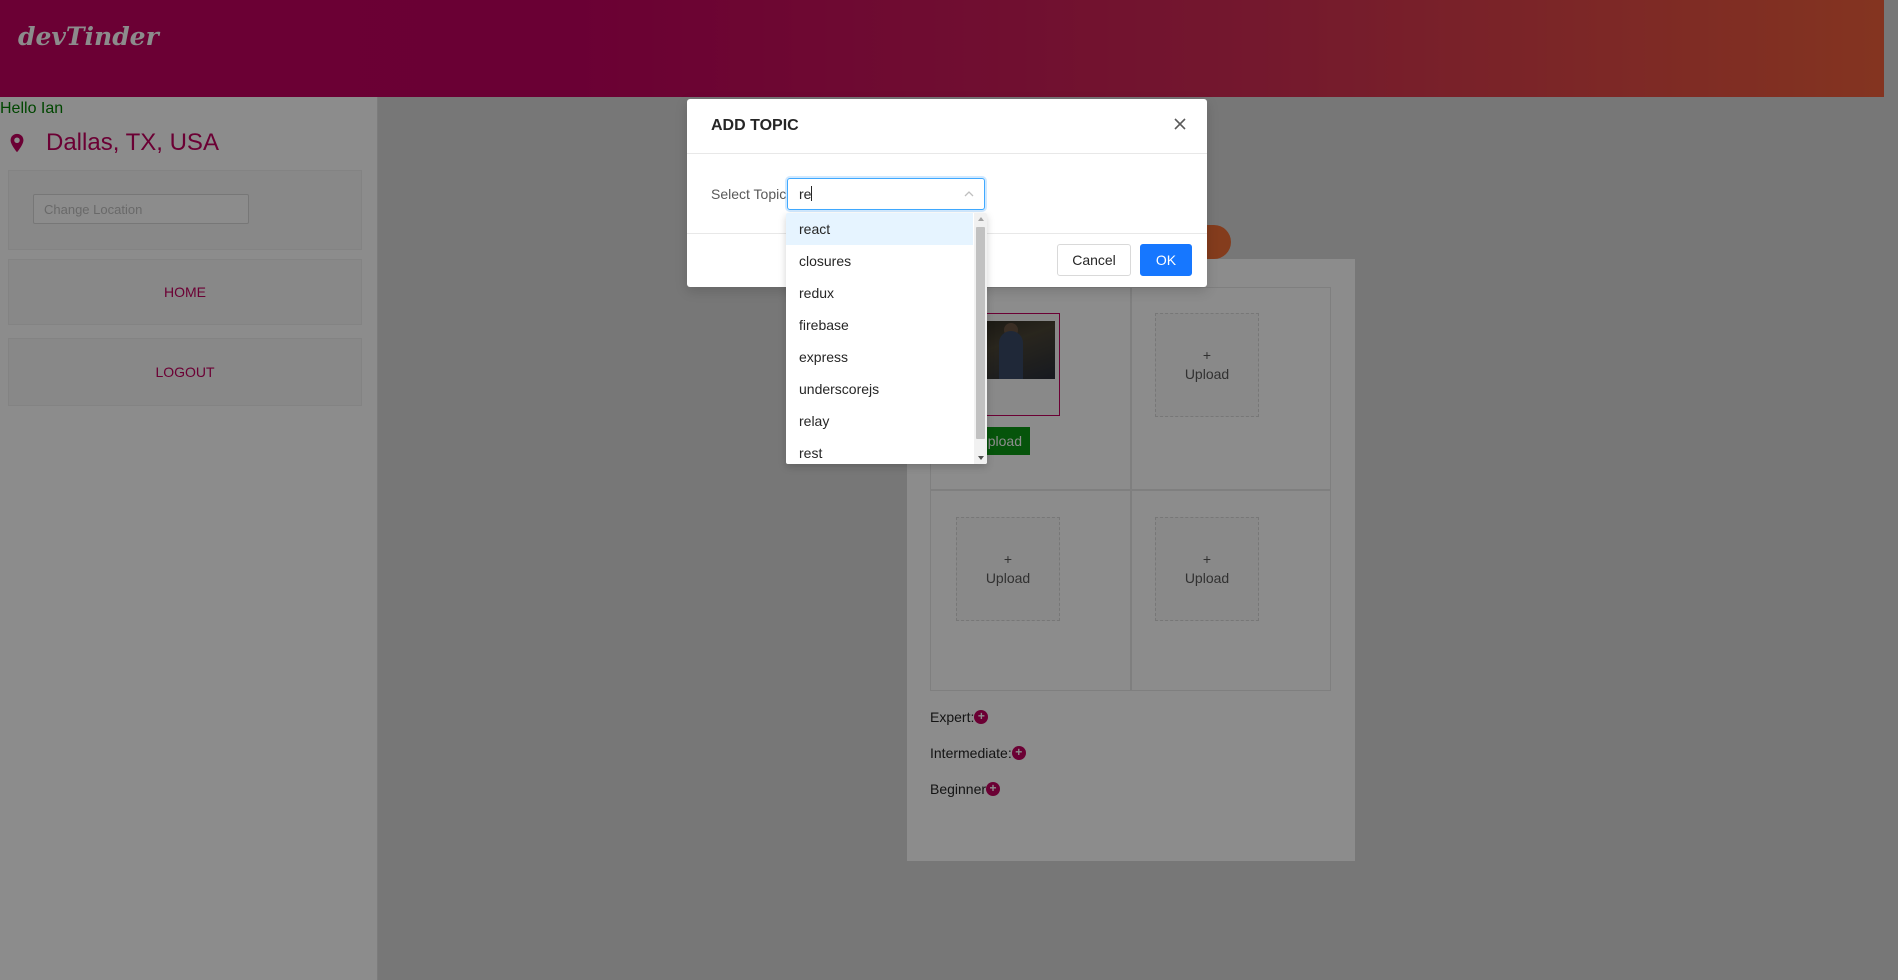 The height and width of the screenshot is (980, 1898). I want to click on modal-header-divider, so click(947, 153).